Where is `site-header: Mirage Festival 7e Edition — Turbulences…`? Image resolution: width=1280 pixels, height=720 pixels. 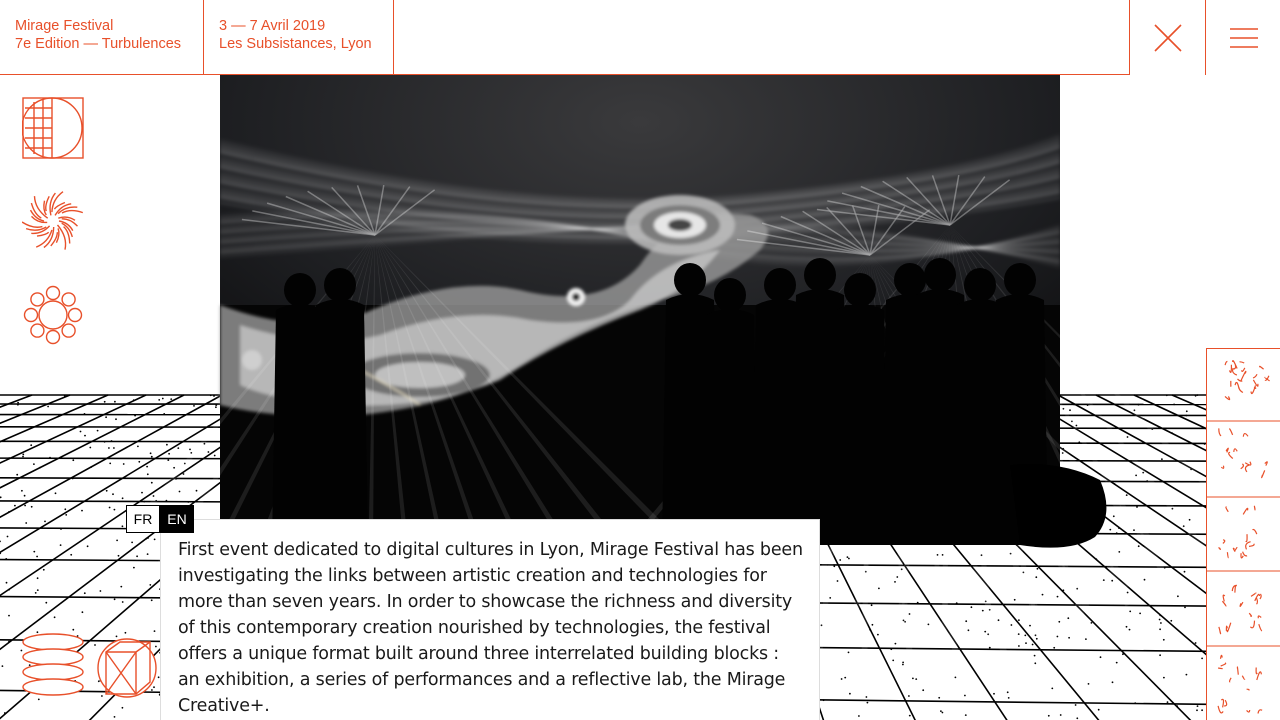
site-header: Mirage Festival 7e Edition — Turbulences… is located at coordinates (640, 37).